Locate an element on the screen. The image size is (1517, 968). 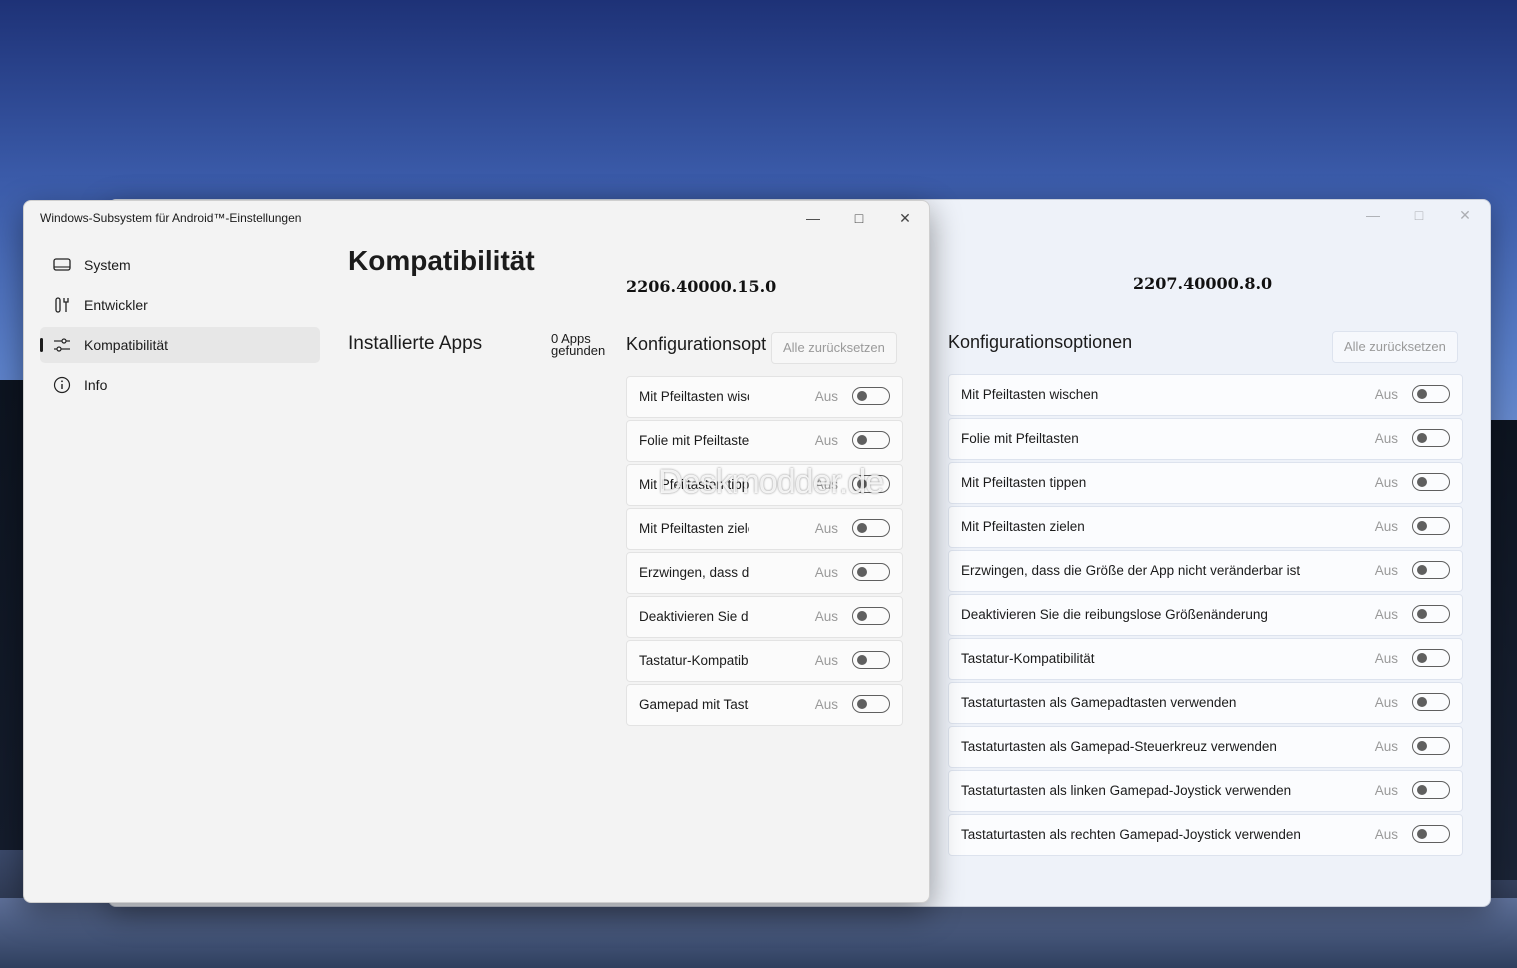
option-row: Mit Pfeiltasten wischen Aus is located at coordinates (1205, 395).